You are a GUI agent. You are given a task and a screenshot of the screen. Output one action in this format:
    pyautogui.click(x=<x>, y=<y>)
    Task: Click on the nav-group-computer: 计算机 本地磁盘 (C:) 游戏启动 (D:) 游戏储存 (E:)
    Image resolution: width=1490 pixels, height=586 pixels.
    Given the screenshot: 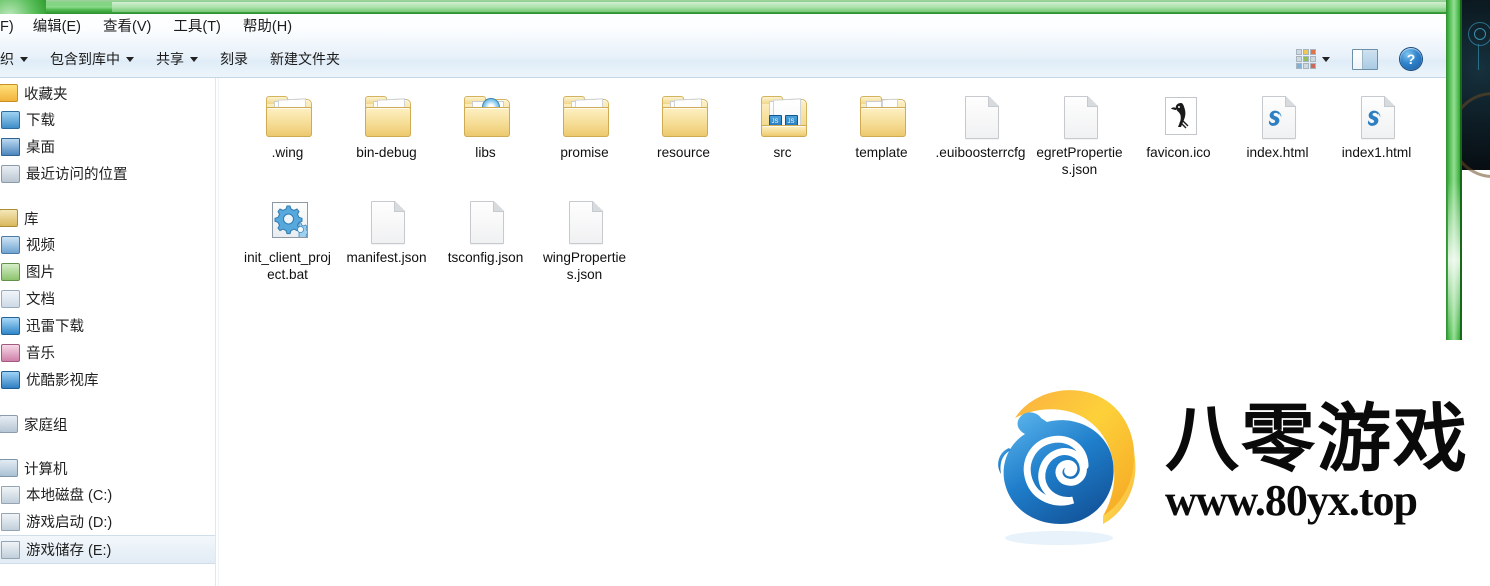 What is the action you would take?
    pyautogui.click(x=108, y=509)
    